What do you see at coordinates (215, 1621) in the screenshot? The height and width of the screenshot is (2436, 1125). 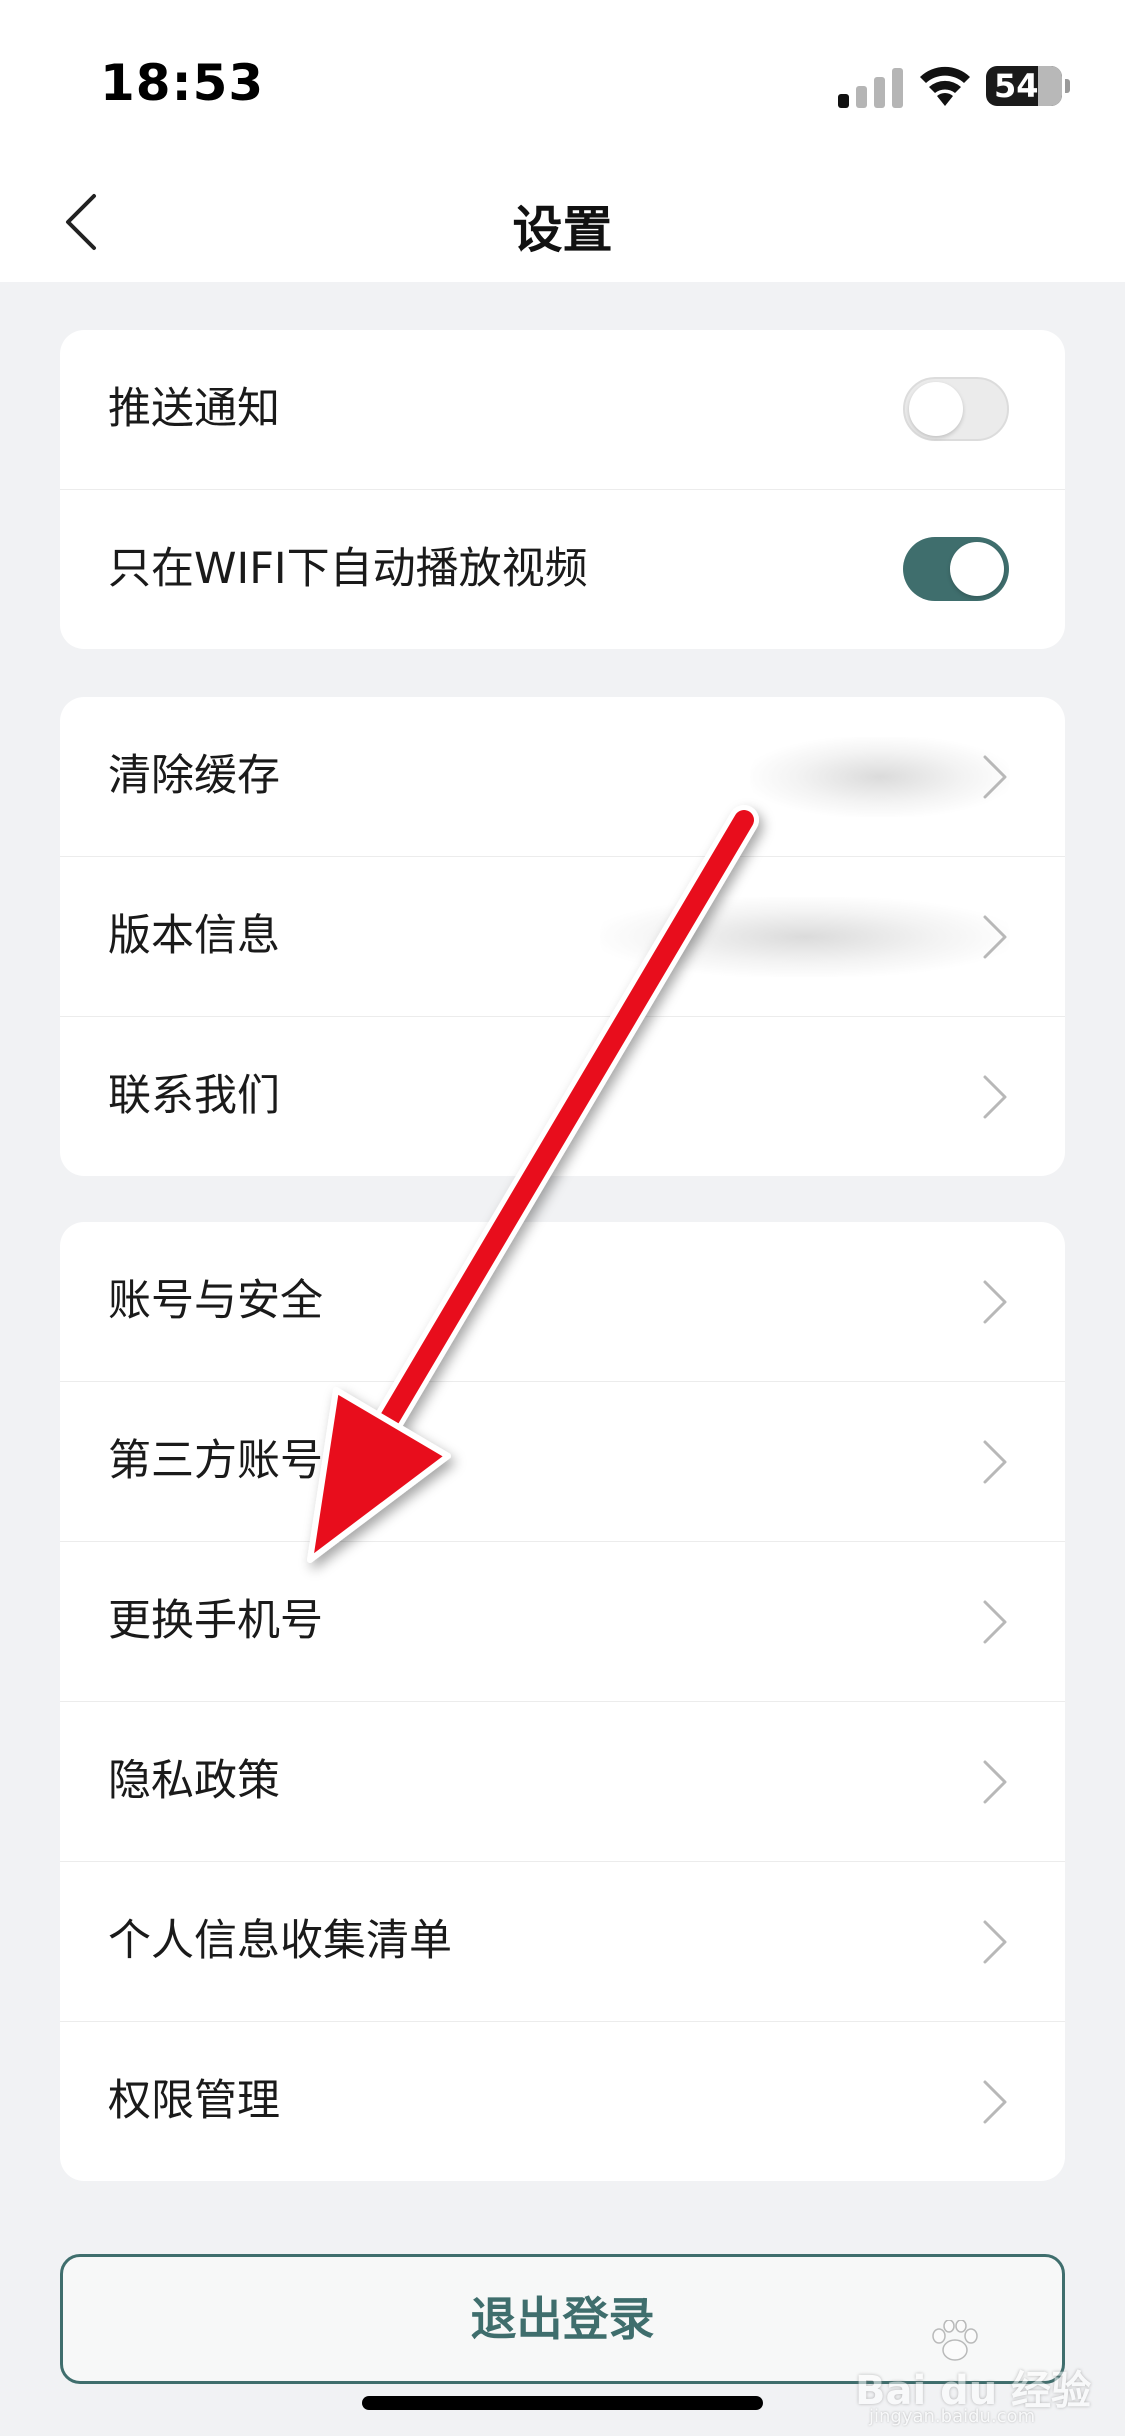 I see `setting-label: 更换手机号` at bounding box center [215, 1621].